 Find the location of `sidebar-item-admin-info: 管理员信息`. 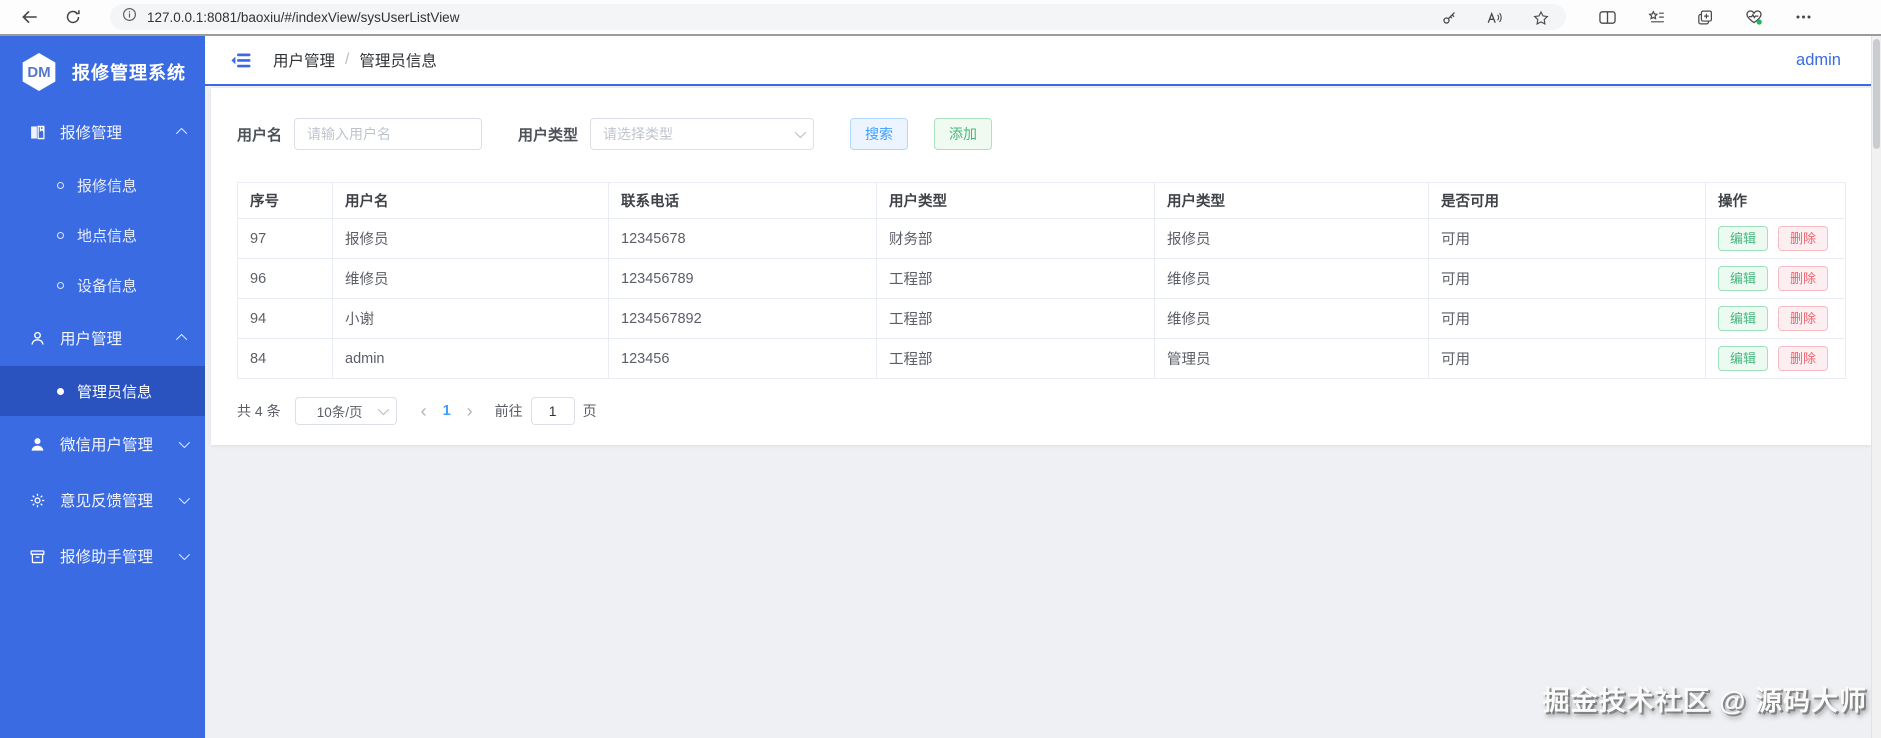

sidebar-item-admin-info: 管理员信息 is located at coordinates (102, 391).